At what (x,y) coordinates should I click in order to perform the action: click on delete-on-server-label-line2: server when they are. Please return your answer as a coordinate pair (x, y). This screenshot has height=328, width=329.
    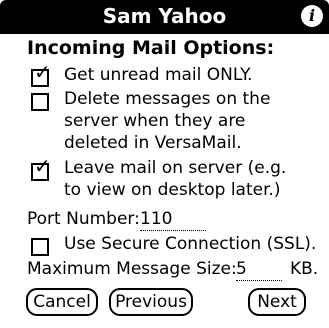
    Looking at the image, I should click on (155, 121).